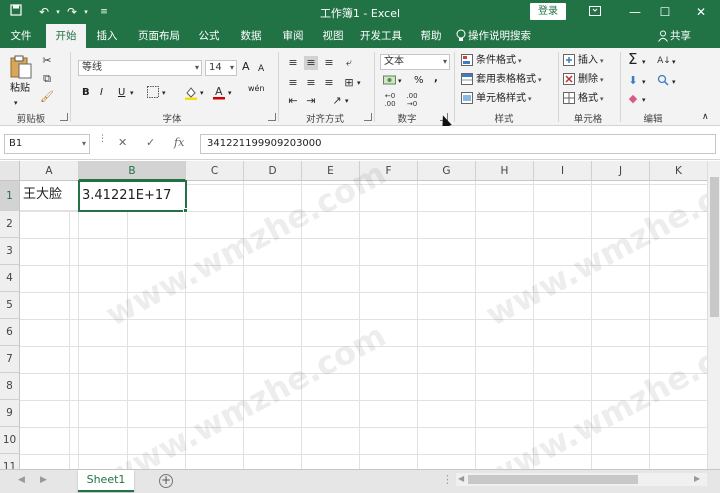 This screenshot has height=493, width=720. Describe the element at coordinates (705, 117) in the screenshot. I see `collapse-ribbon-icon: ∧` at that location.